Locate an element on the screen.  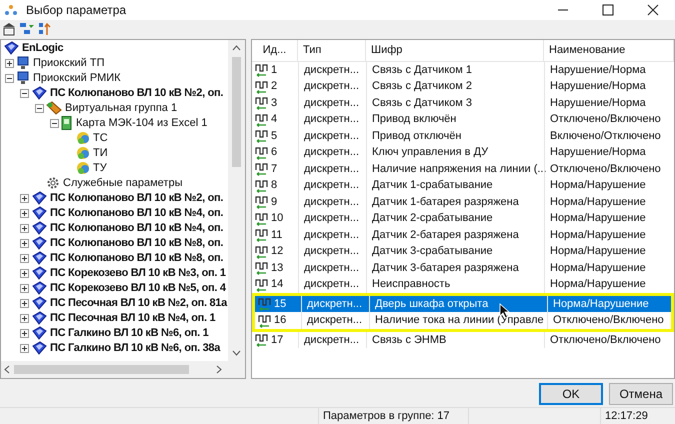
tree-item: Карта МЭК-104 из Excel 1 is located at coordinates (142, 123).